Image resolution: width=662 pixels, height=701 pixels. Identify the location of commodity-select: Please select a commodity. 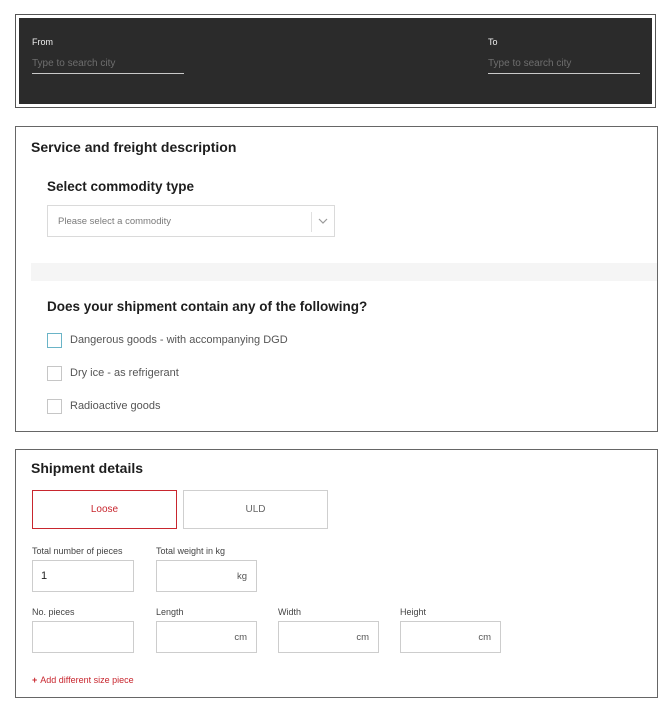
(191, 221).